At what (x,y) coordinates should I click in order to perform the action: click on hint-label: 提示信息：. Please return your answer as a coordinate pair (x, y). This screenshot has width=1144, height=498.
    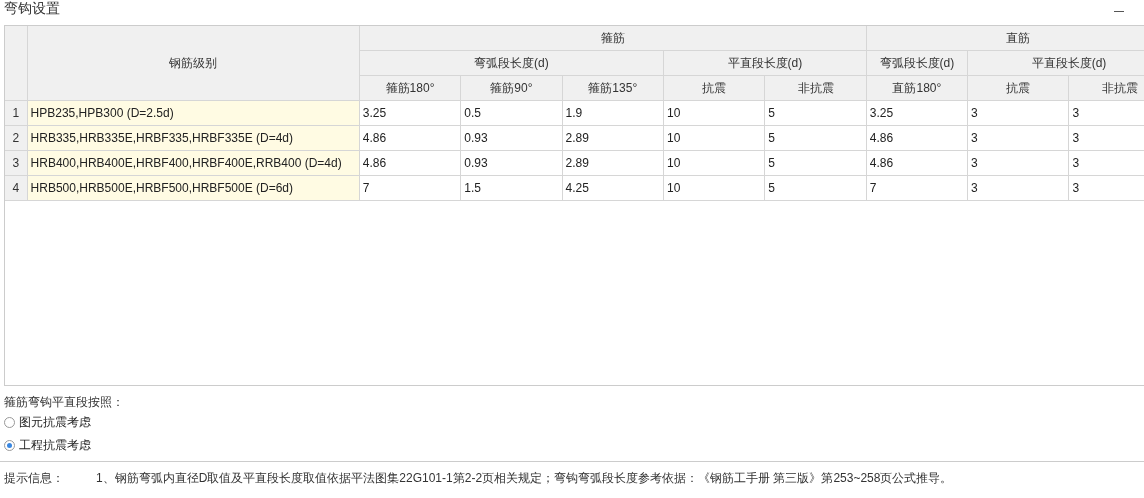
    Looking at the image, I should click on (34, 478).